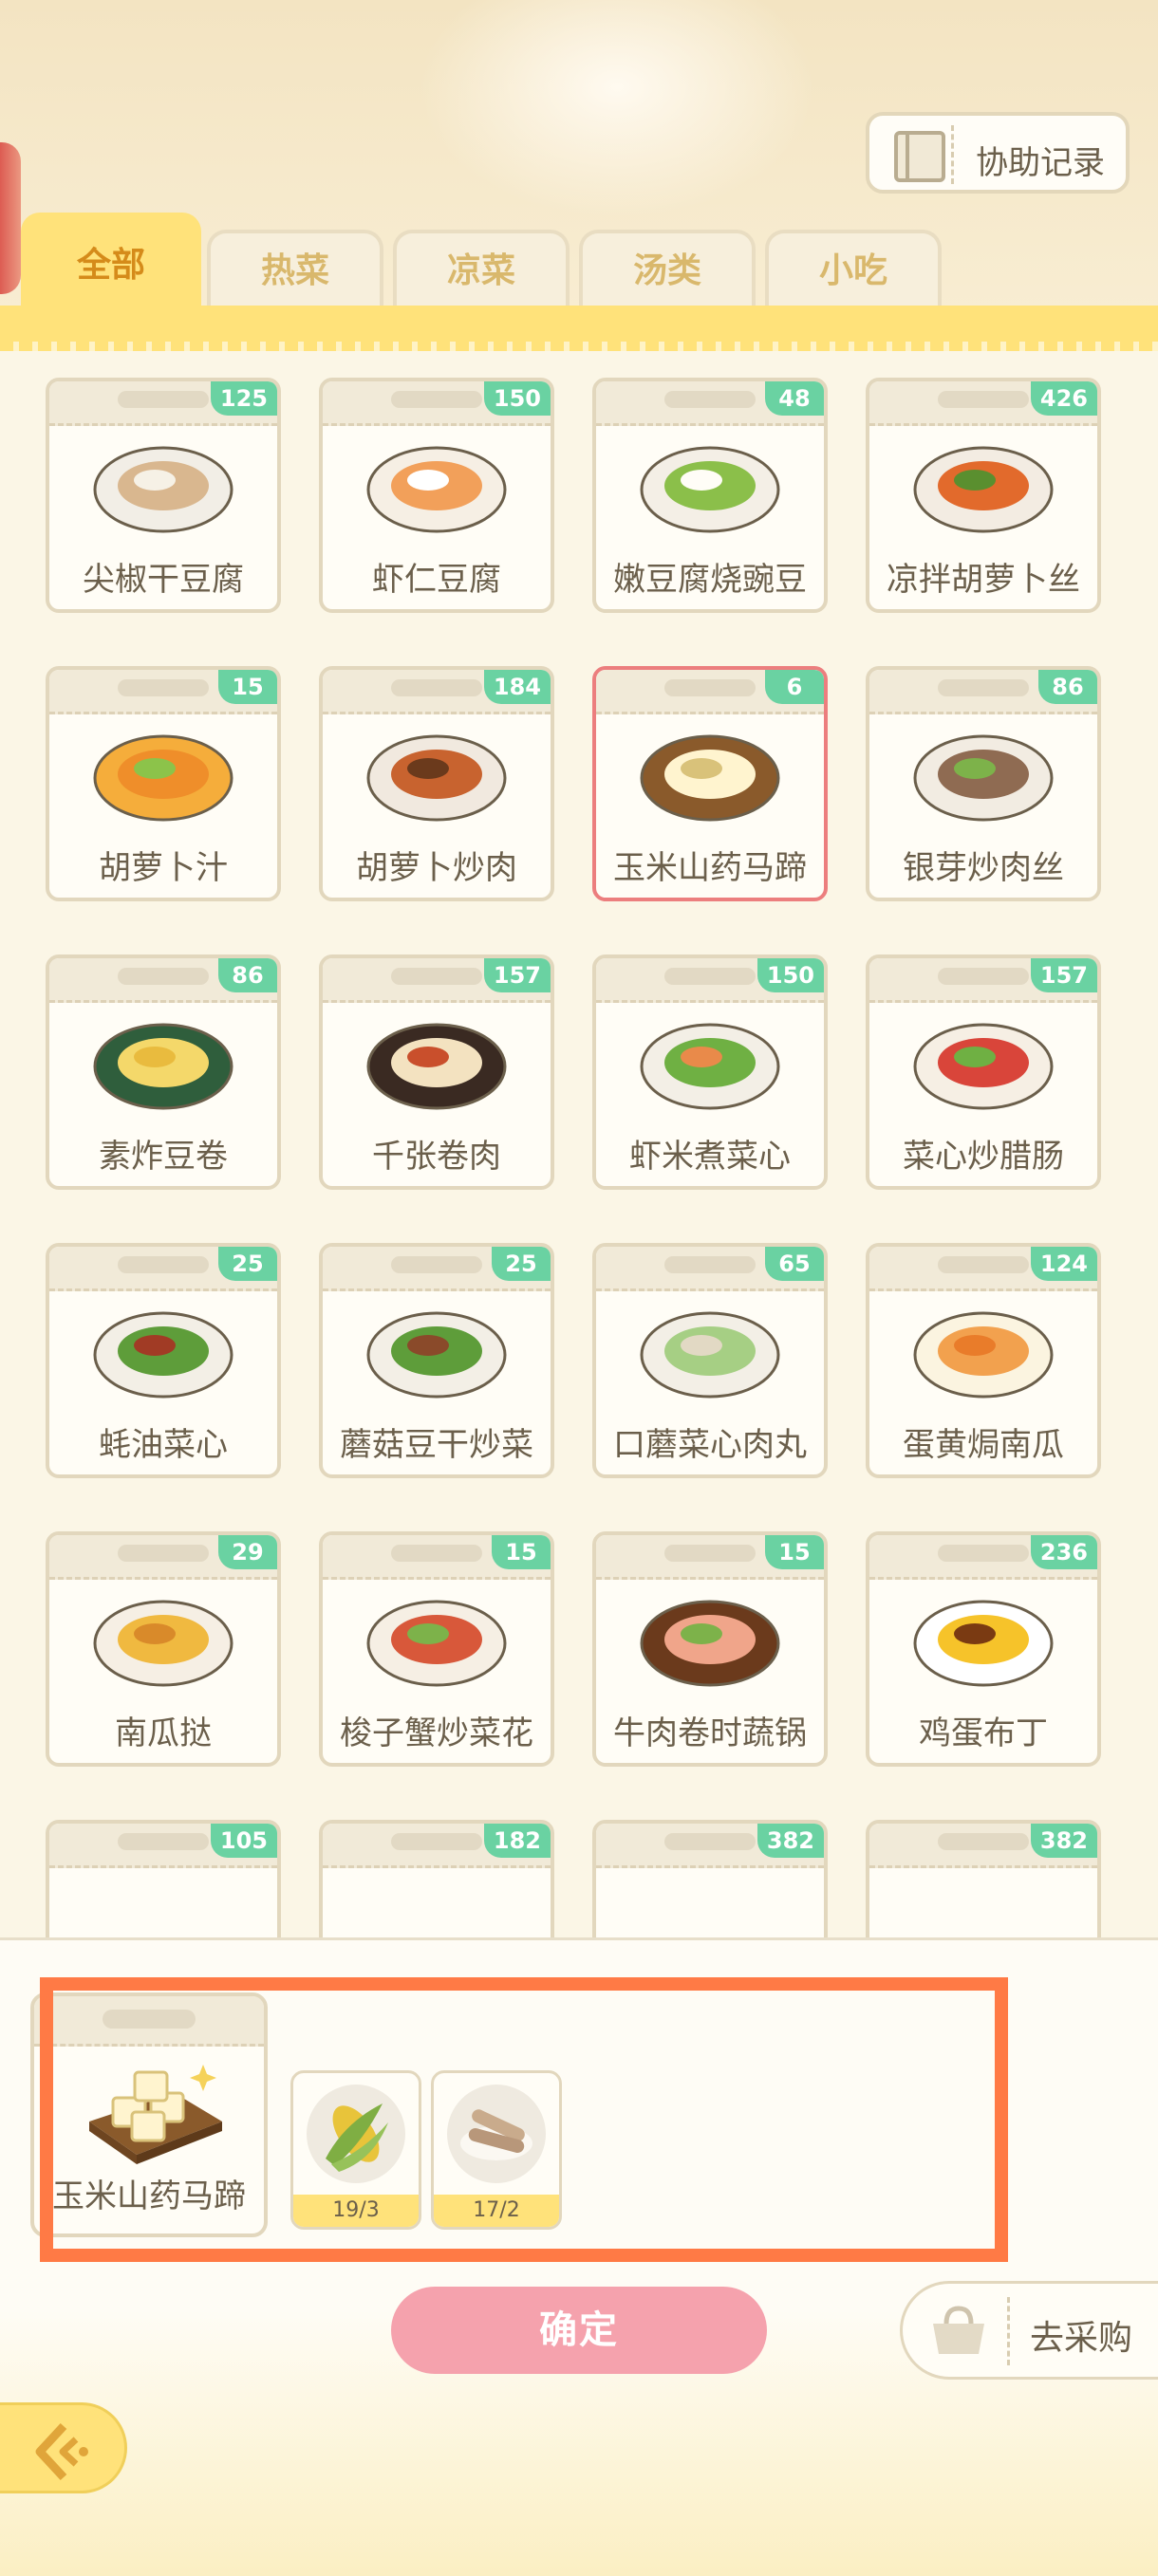  Describe the element at coordinates (10, 218) in the screenshot. I see `decor-edge` at that location.